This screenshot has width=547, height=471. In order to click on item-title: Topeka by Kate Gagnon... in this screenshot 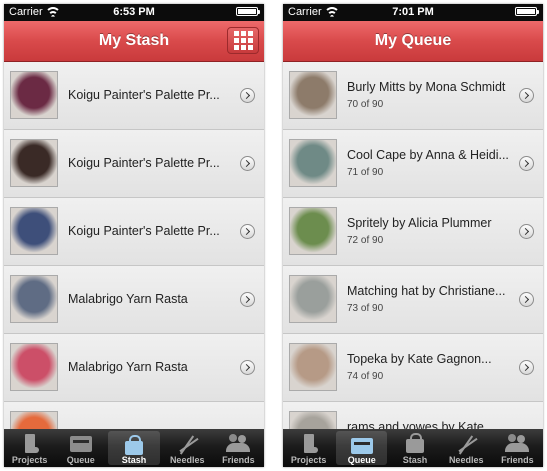, I will do `click(419, 359)`.